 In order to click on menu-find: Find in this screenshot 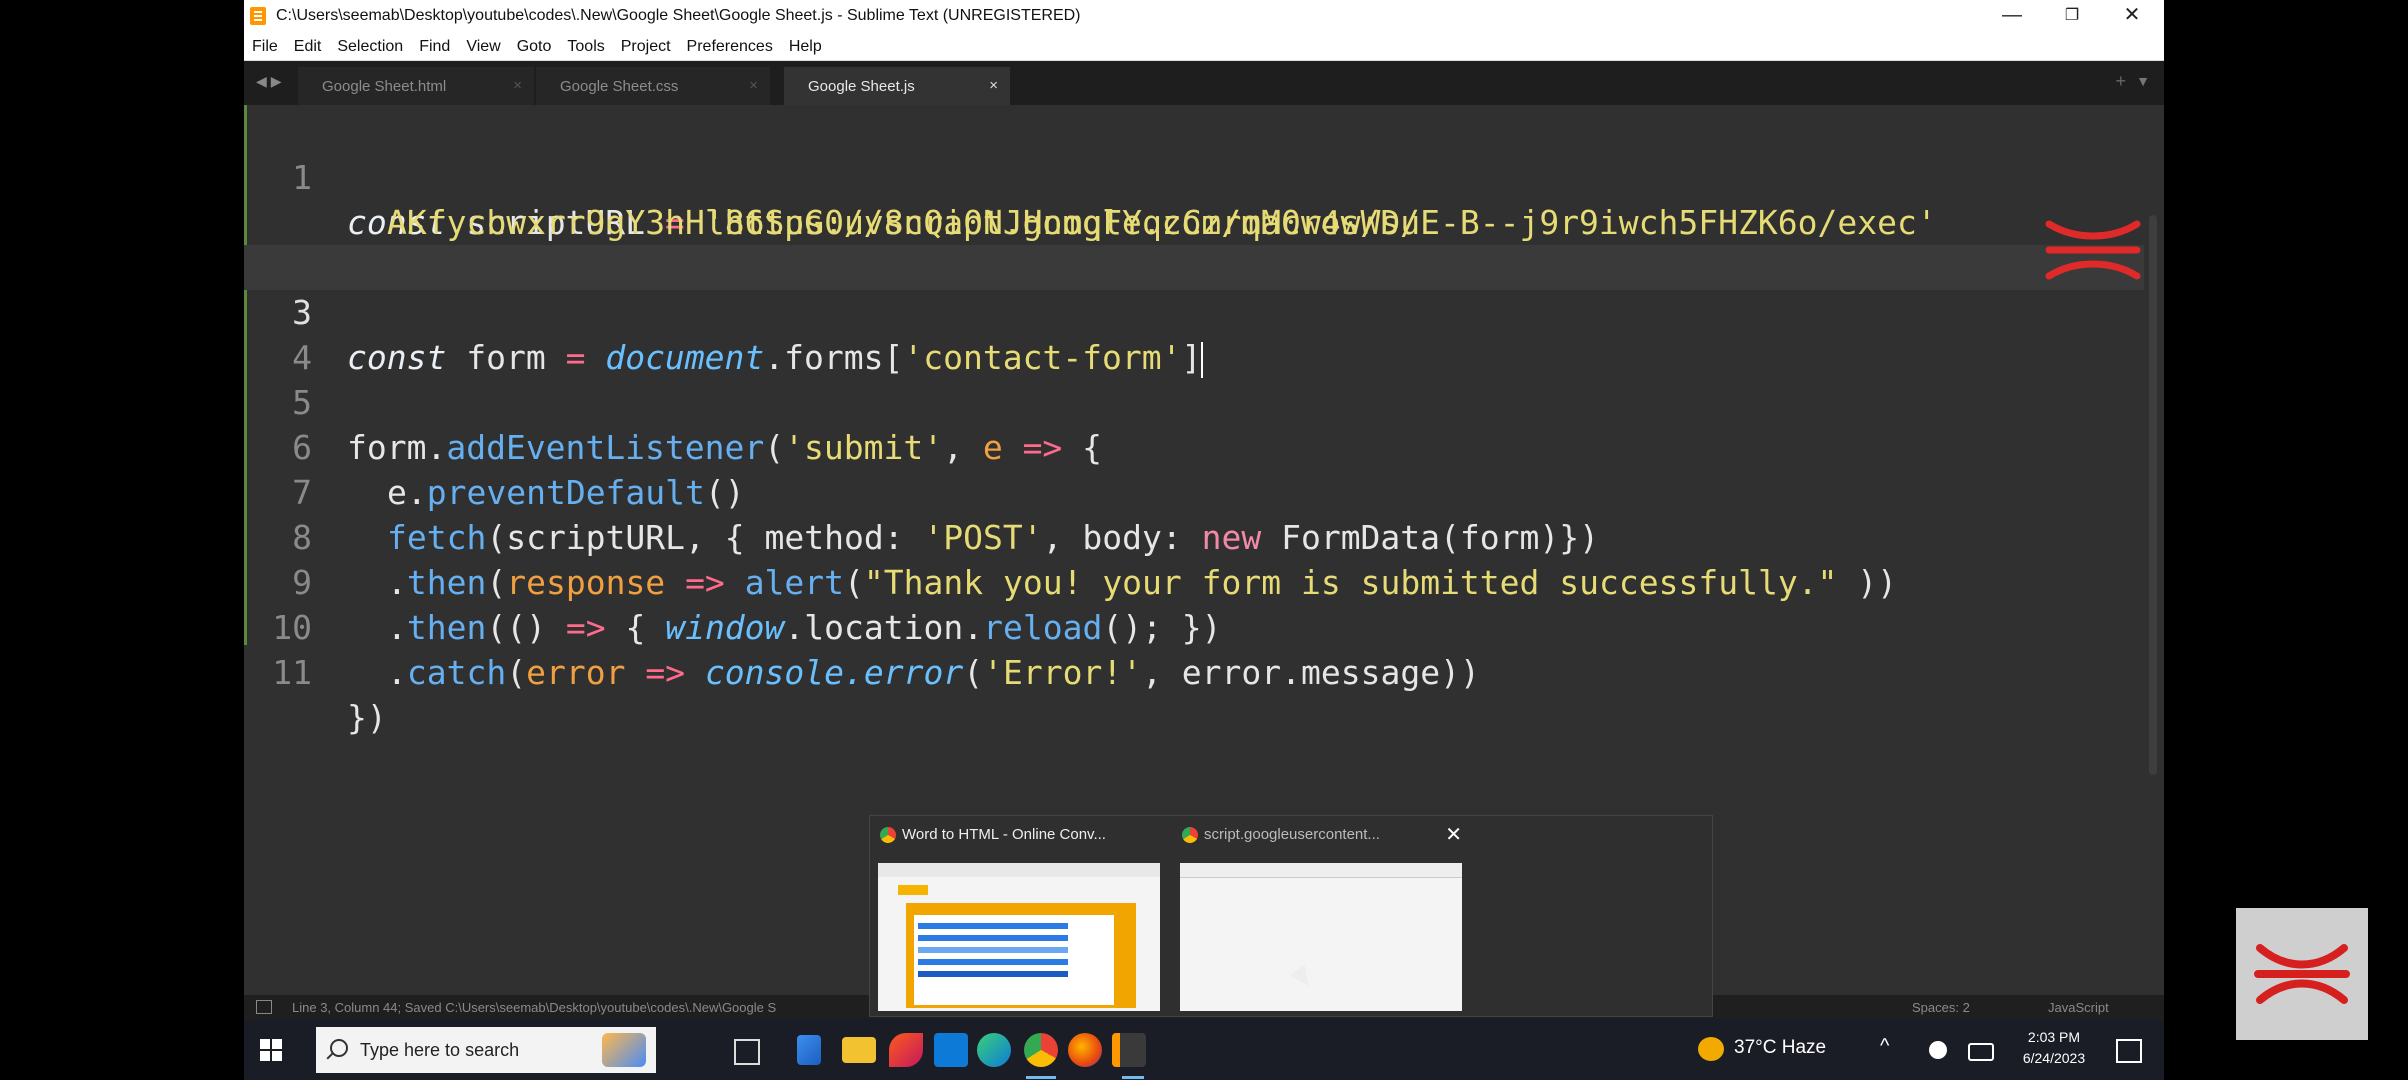, I will do `click(434, 44)`.